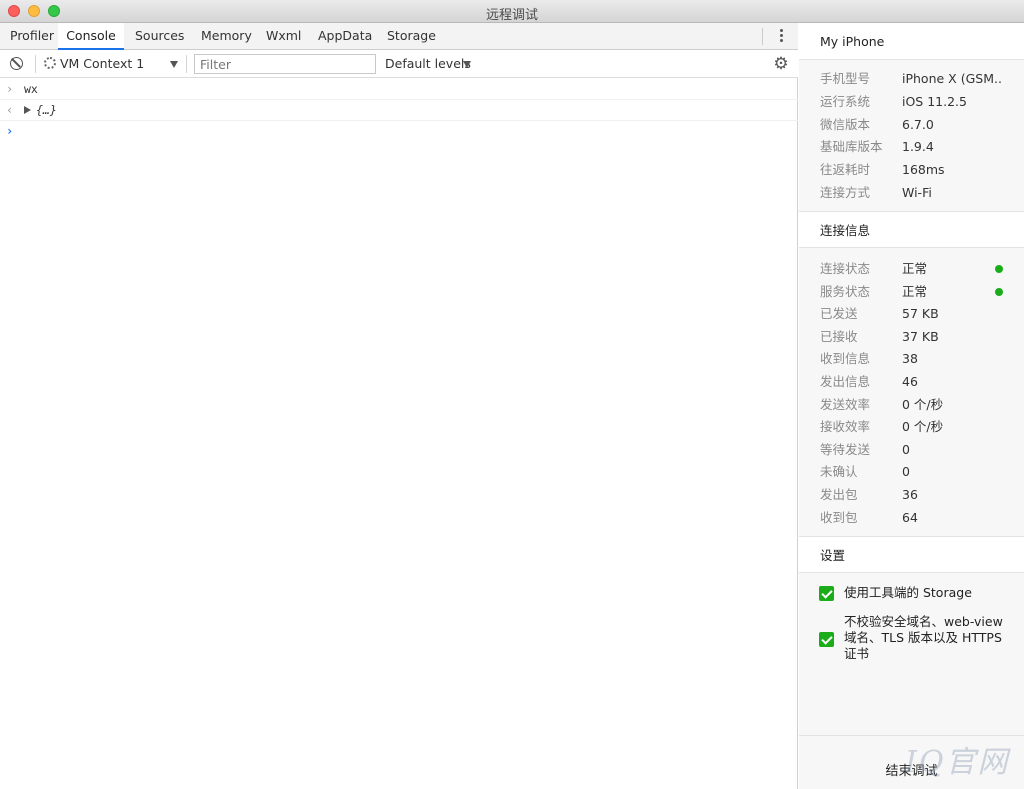 The image size is (1024, 789). What do you see at coordinates (920, 494) in the screenshot?
I see `connection-row: 发出包 36` at bounding box center [920, 494].